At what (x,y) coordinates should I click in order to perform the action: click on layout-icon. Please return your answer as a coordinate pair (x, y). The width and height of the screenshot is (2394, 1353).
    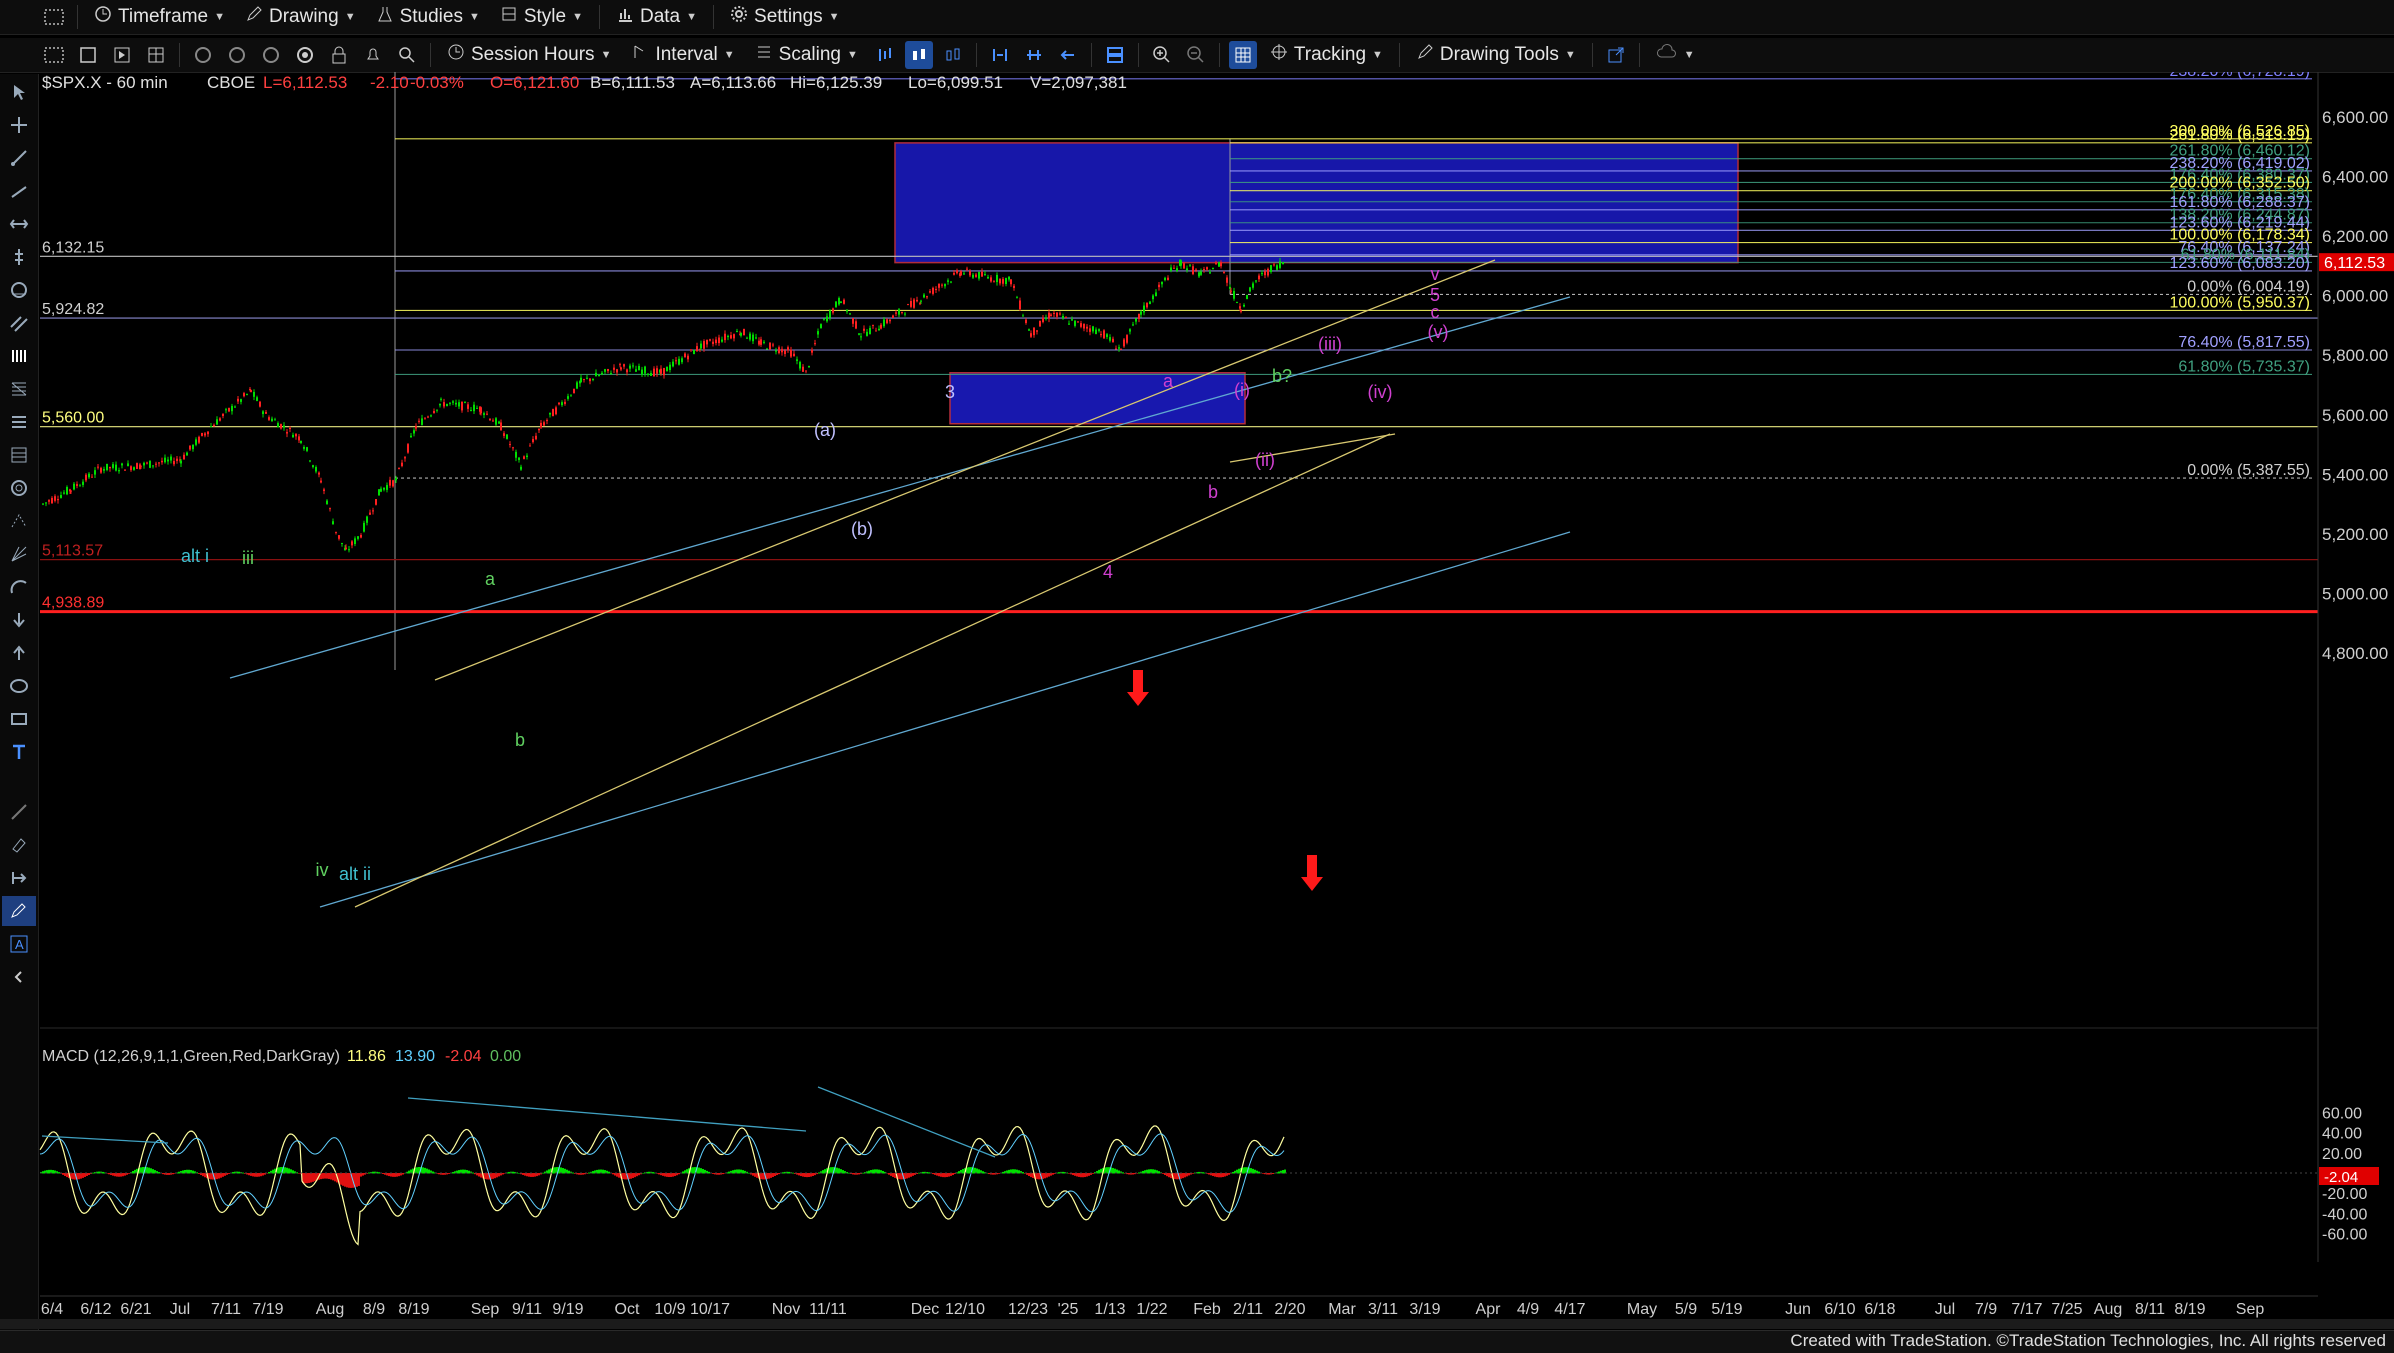
    Looking at the image, I should click on (1115, 55).